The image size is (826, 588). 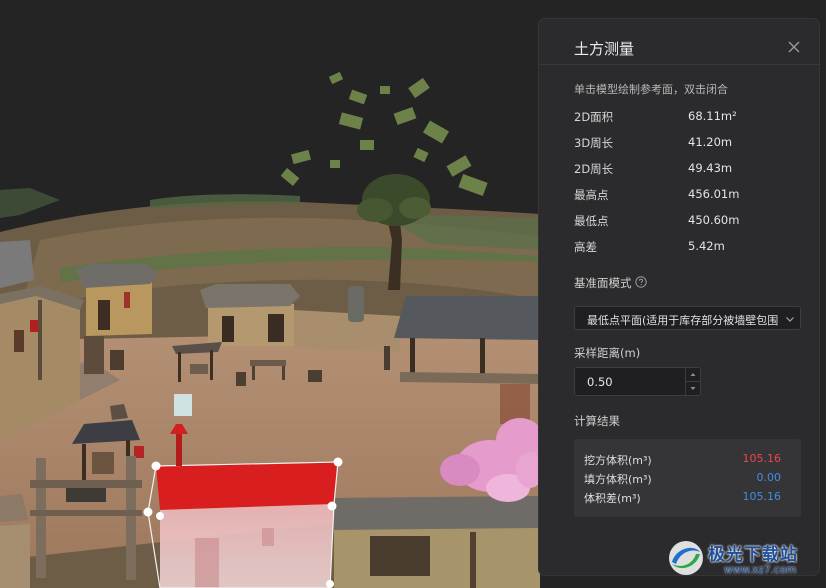 I want to click on metric-row-3d-perimeter: 3D周长 41.20m, so click(x=689, y=143).